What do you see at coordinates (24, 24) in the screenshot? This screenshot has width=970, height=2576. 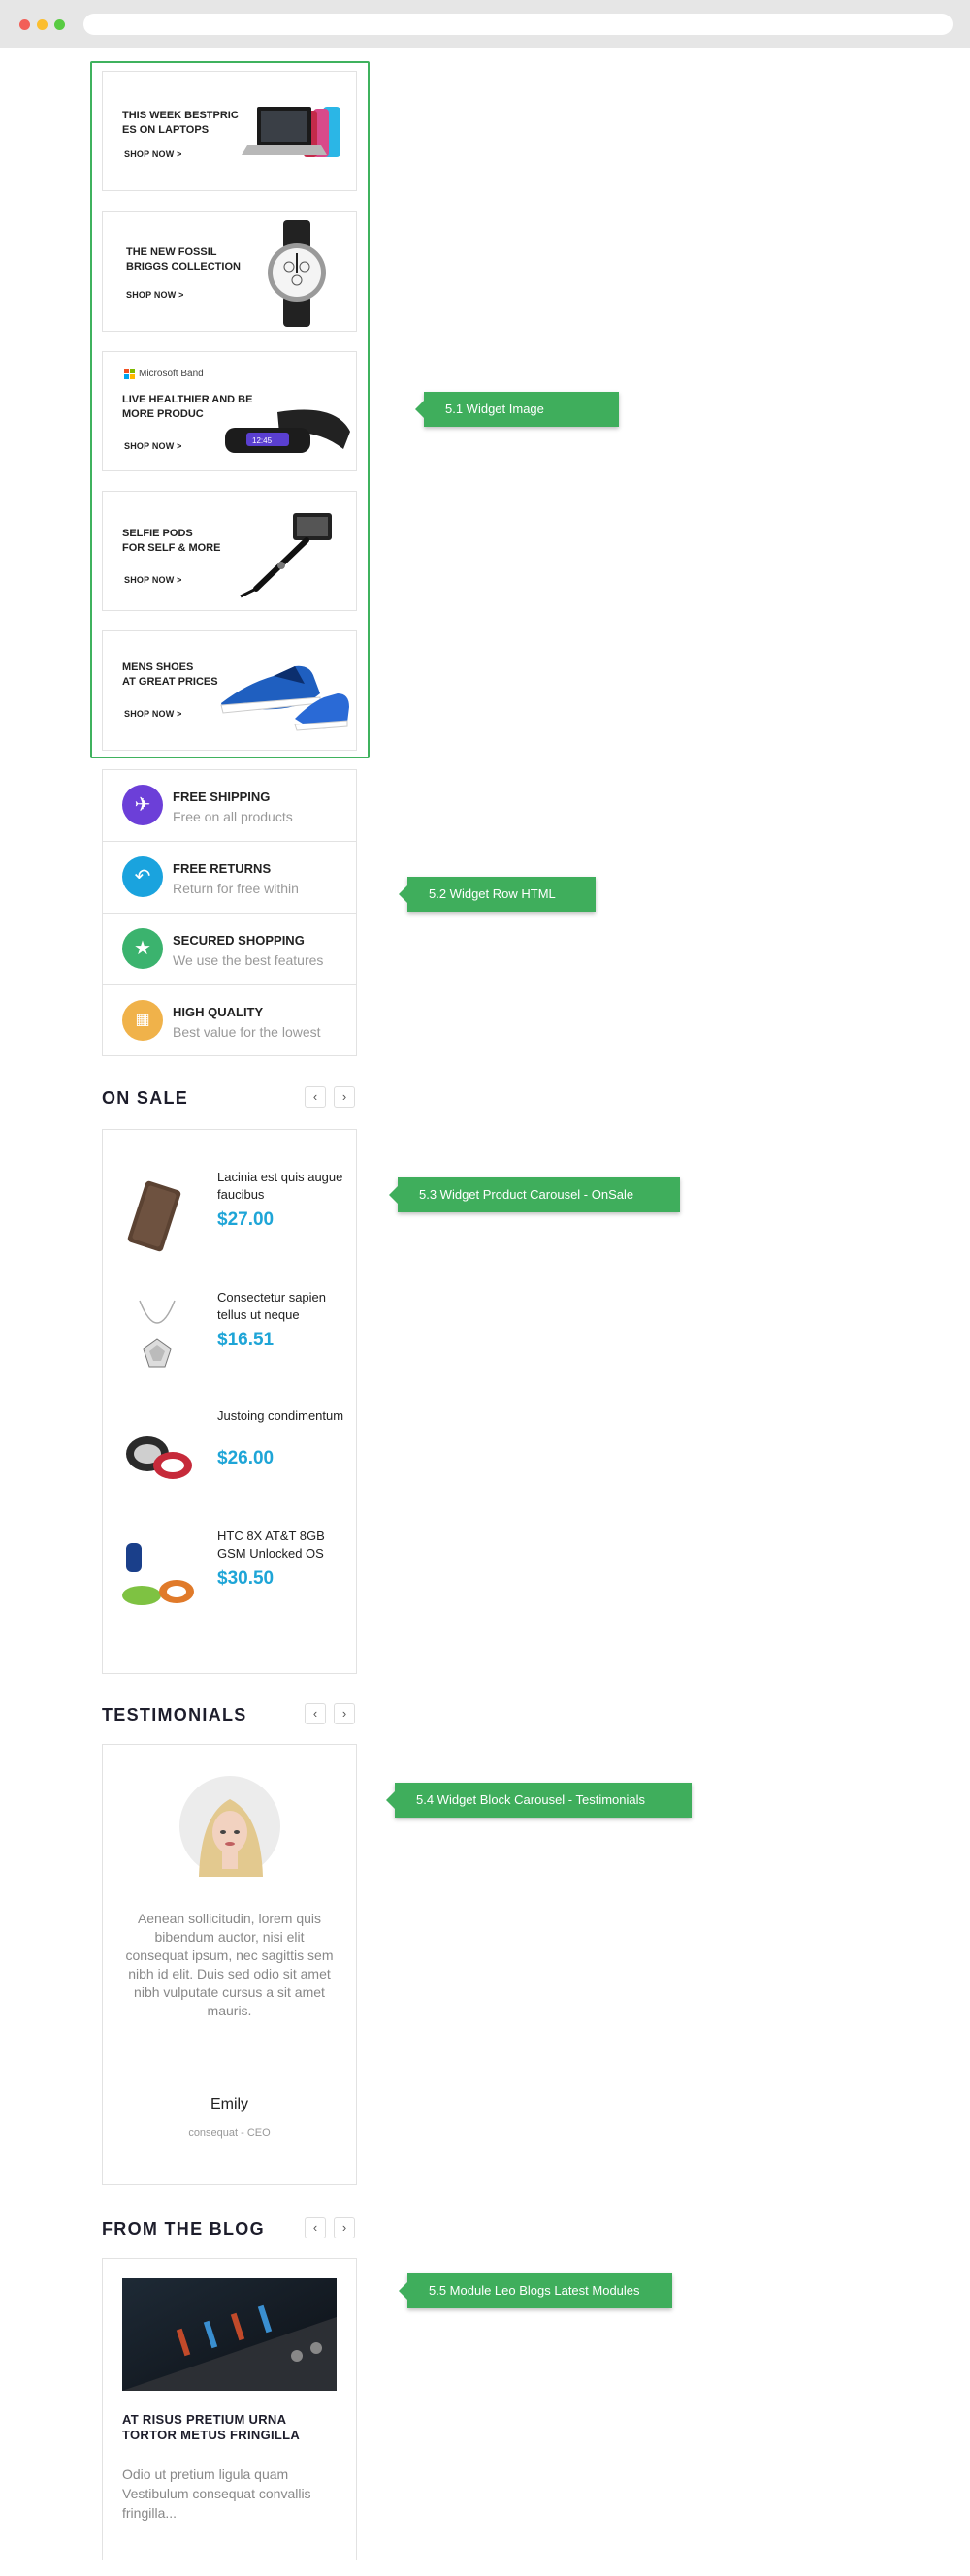 I see `close-window-button` at bounding box center [24, 24].